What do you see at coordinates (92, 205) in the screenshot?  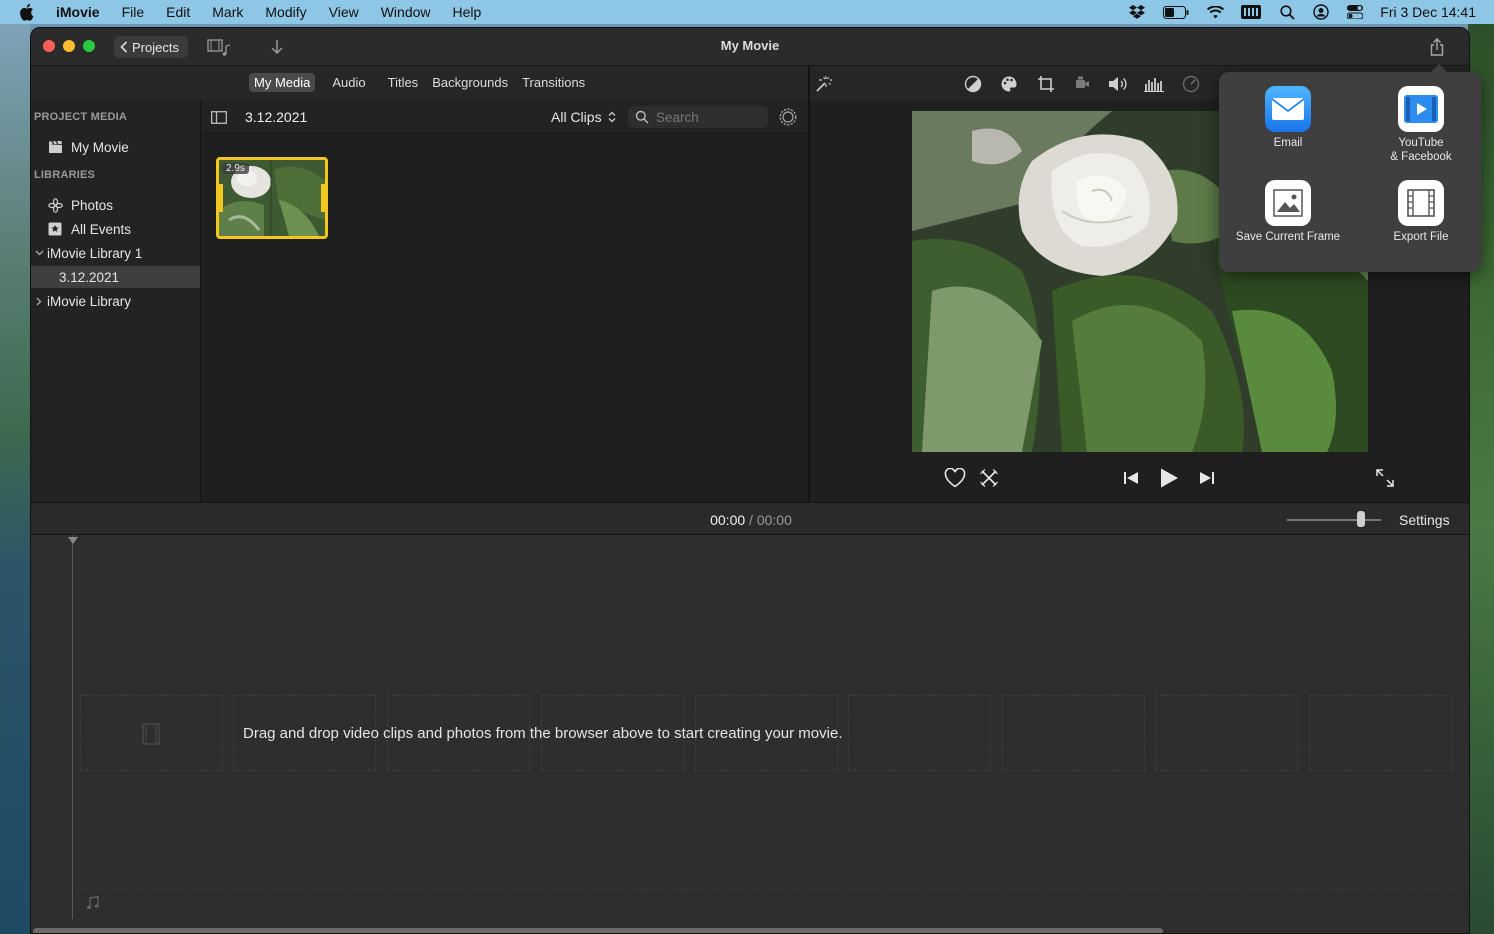 I see `sidebar-item-label: Photos` at bounding box center [92, 205].